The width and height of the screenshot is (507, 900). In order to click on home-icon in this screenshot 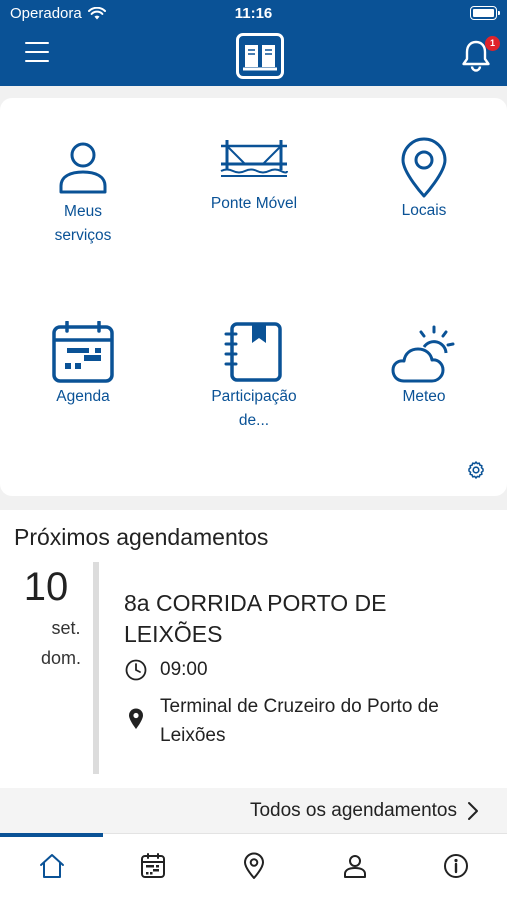, I will do `click(52, 866)`.